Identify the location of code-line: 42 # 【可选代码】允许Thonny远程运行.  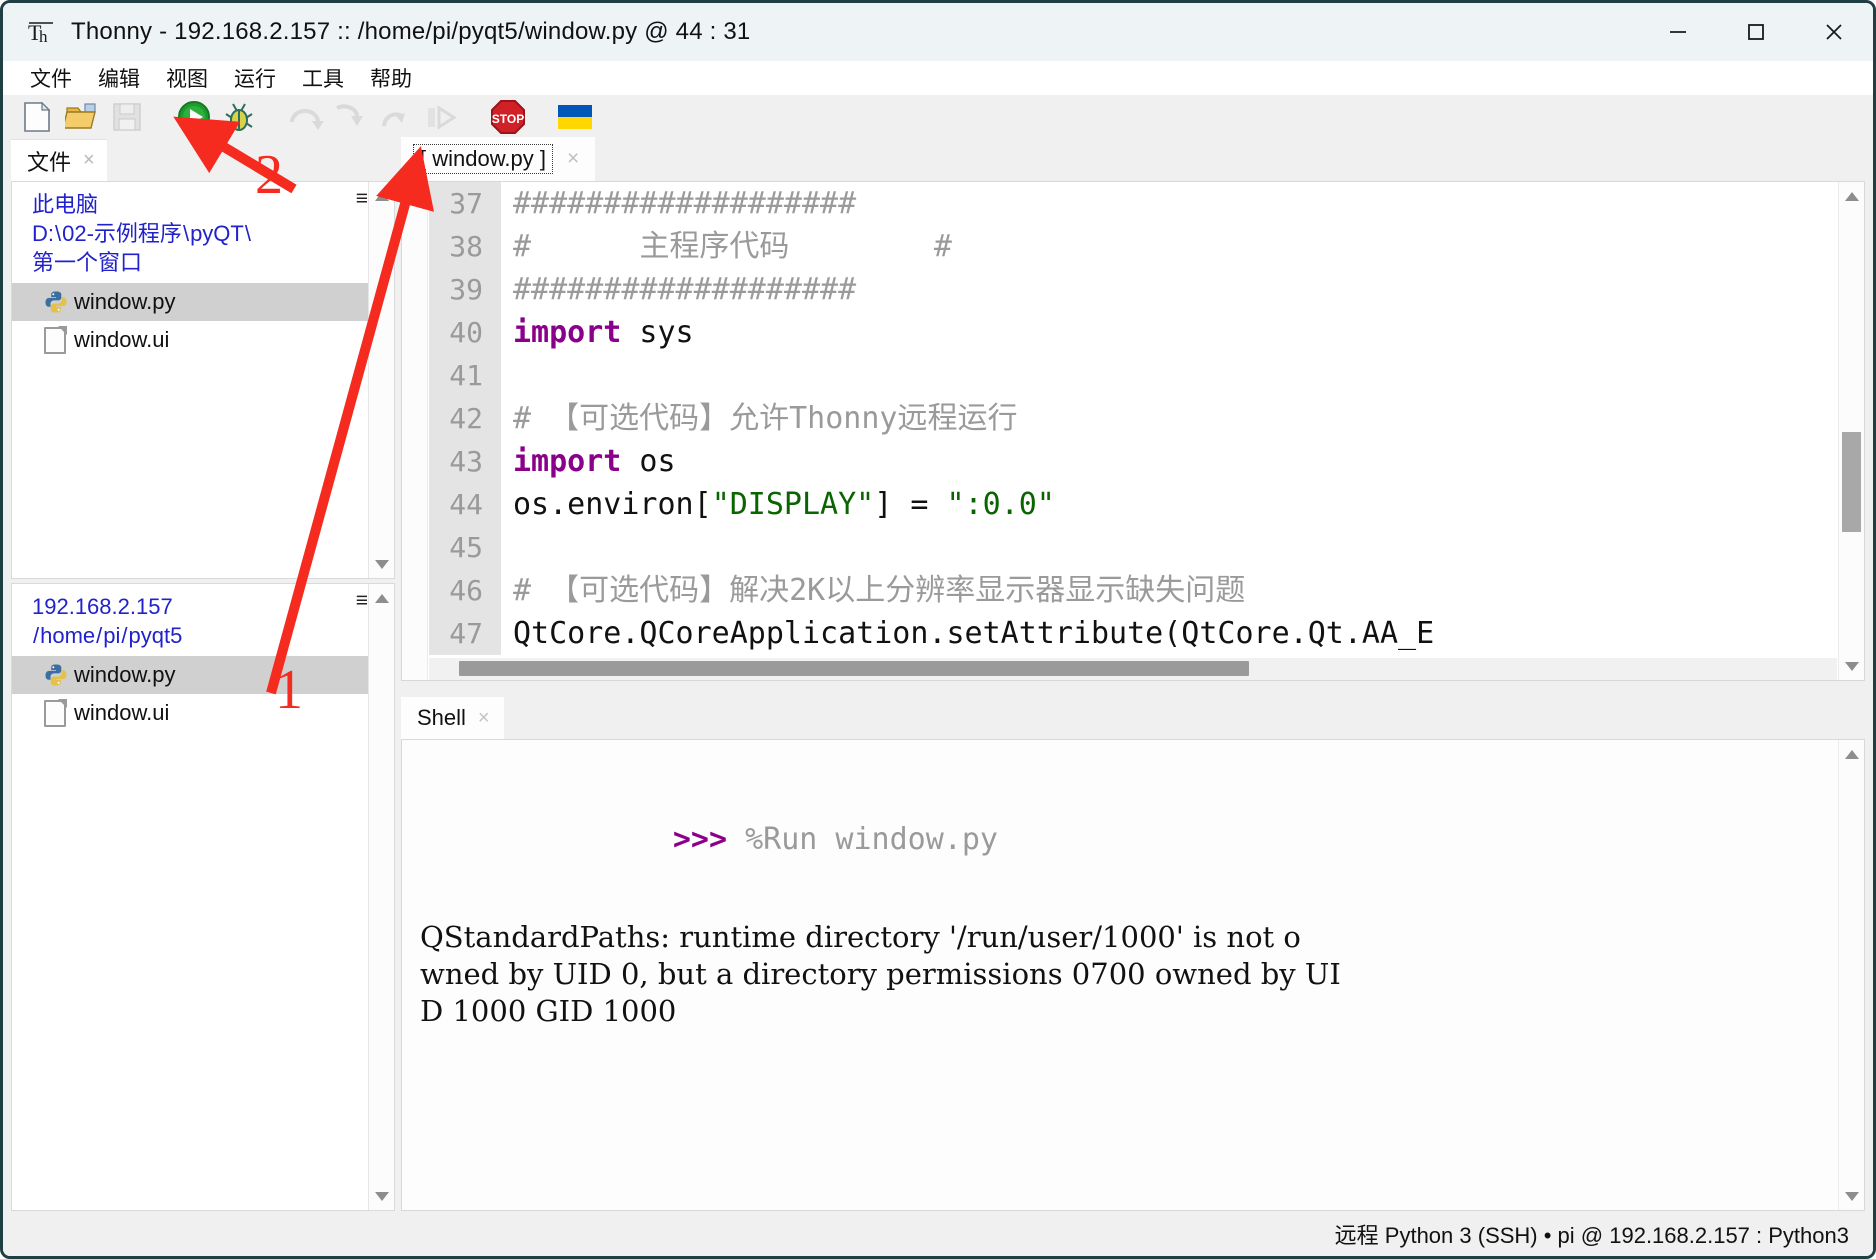
(1133, 418).